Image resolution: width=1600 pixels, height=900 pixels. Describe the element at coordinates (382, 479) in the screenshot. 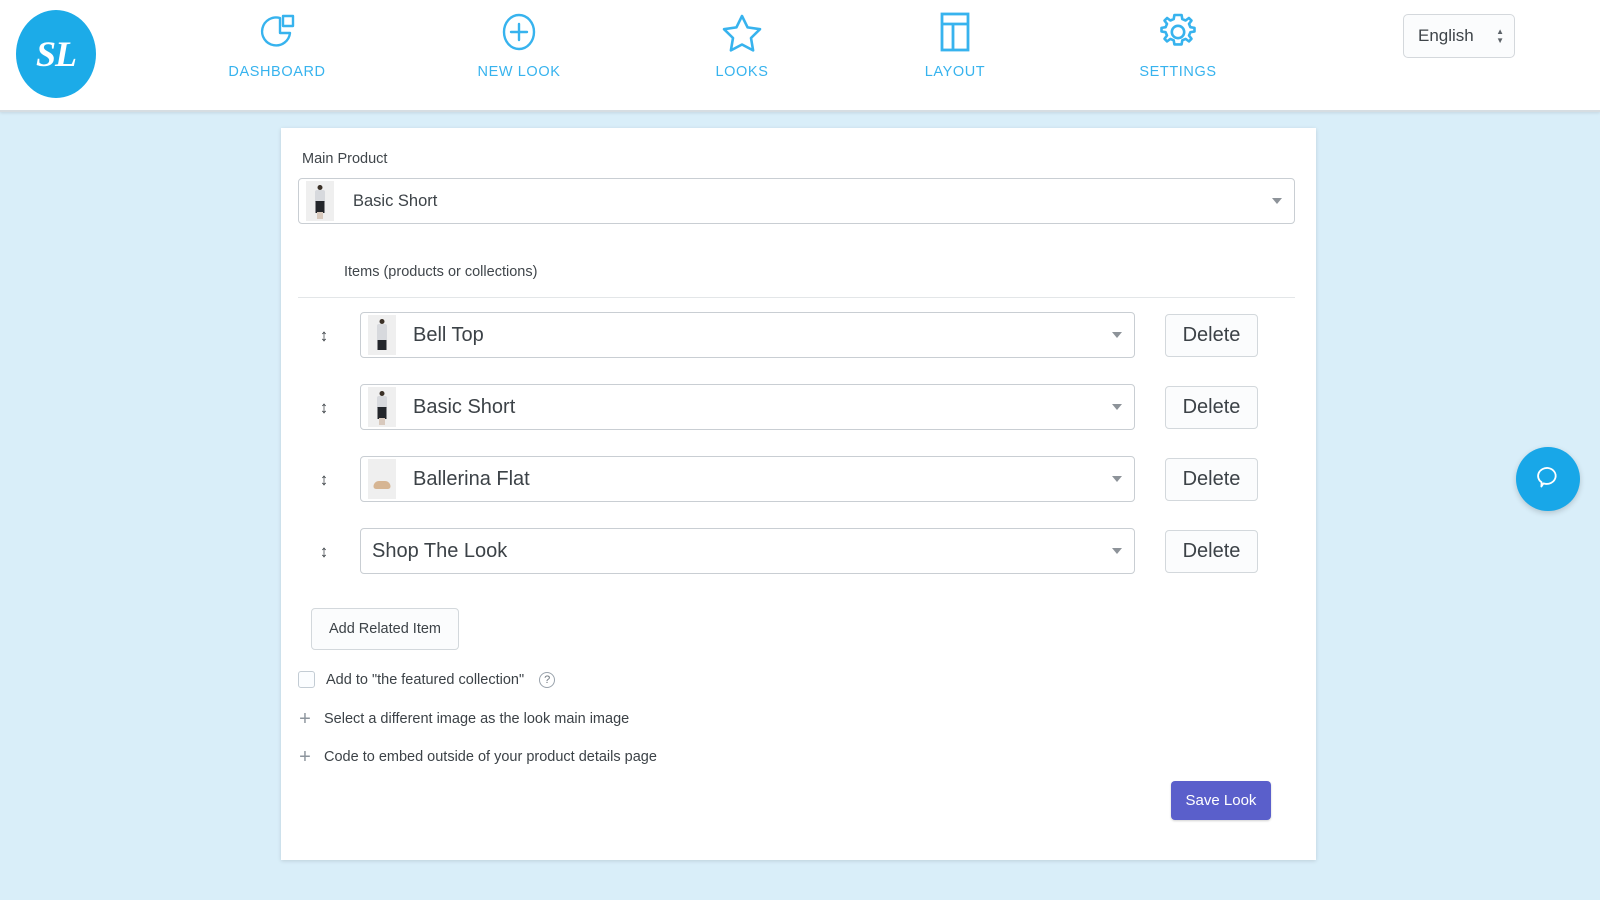

I see `ballerina-flat-shoe-photo` at that location.